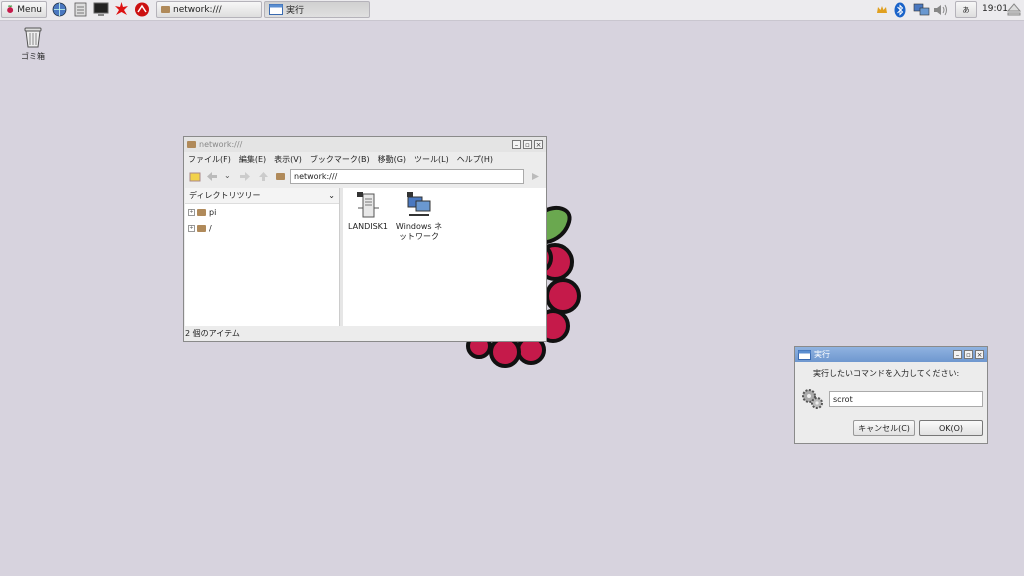 This screenshot has height=576, width=1024. I want to click on ok-button: OK(O), so click(951, 428).